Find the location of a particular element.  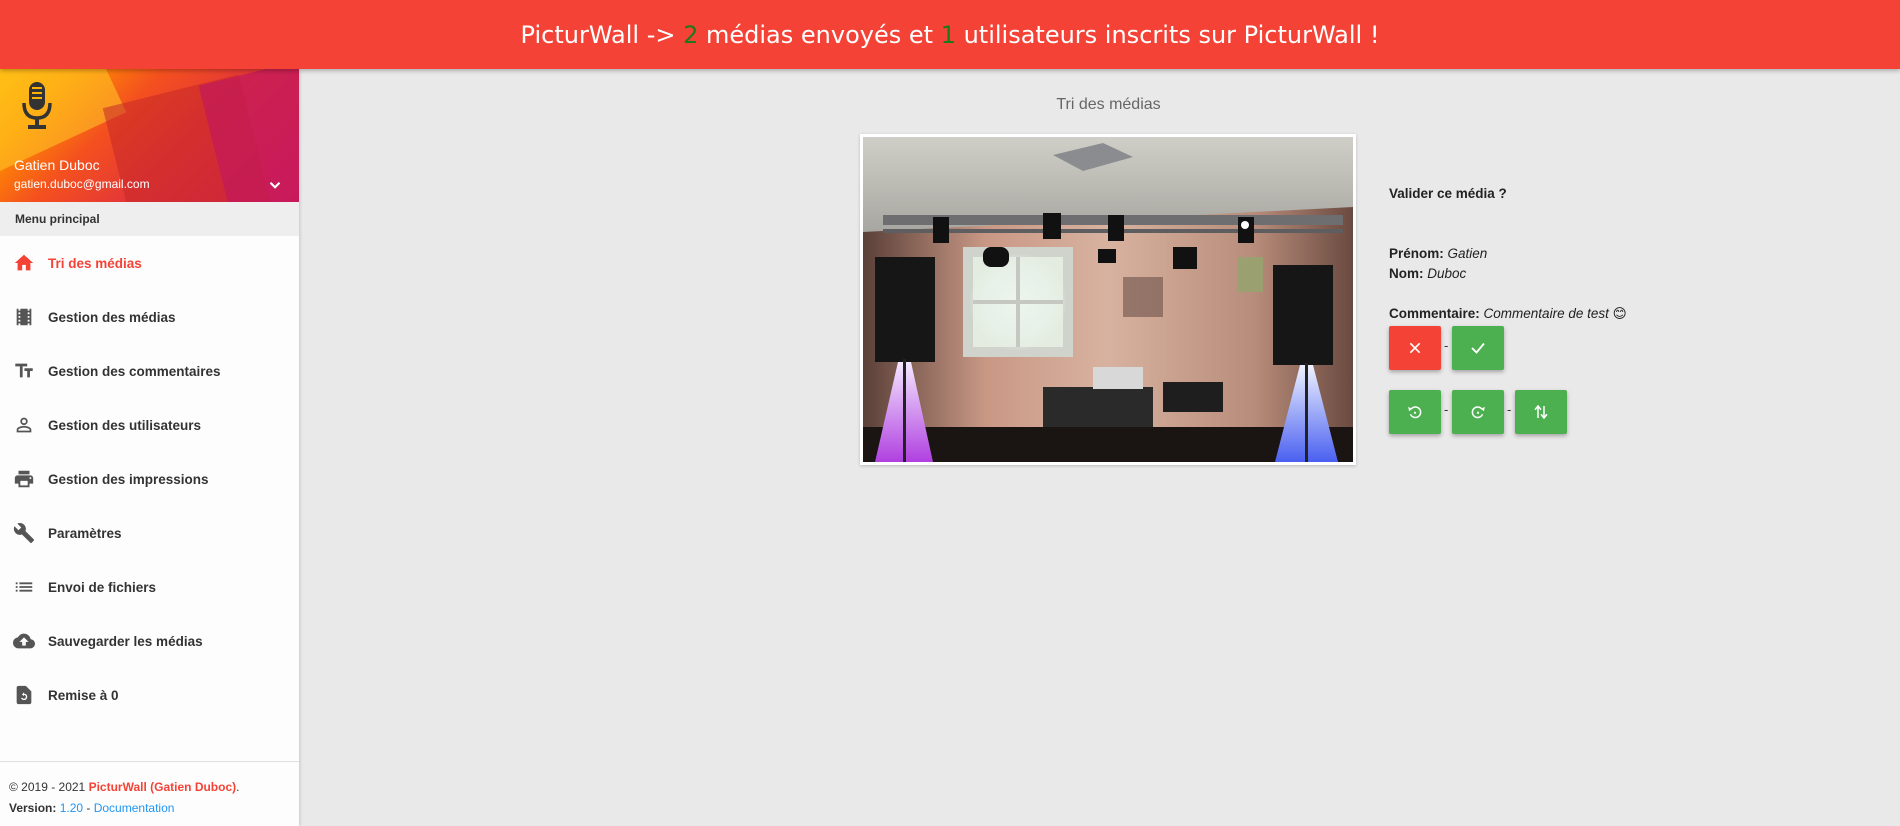

firstname-row: Prénom: Gatien is located at coordinates (1438, 253).